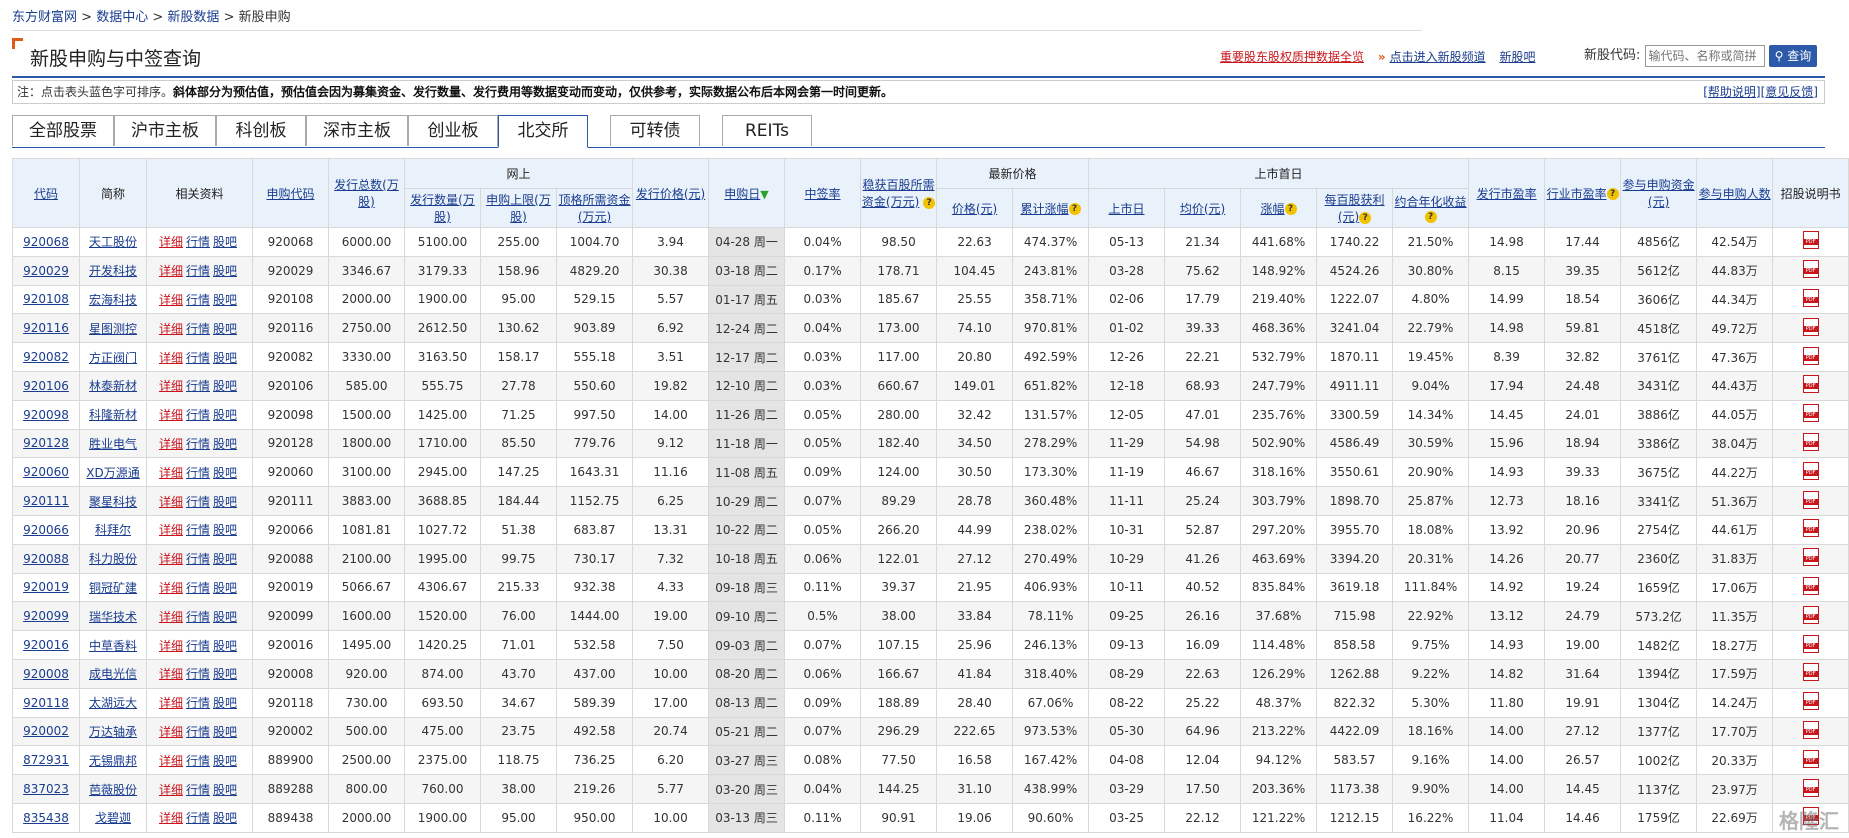  Describe the element at coordinates (290, 193) in the screenshot. I see `th-sub-code: 申购代码` at that location.